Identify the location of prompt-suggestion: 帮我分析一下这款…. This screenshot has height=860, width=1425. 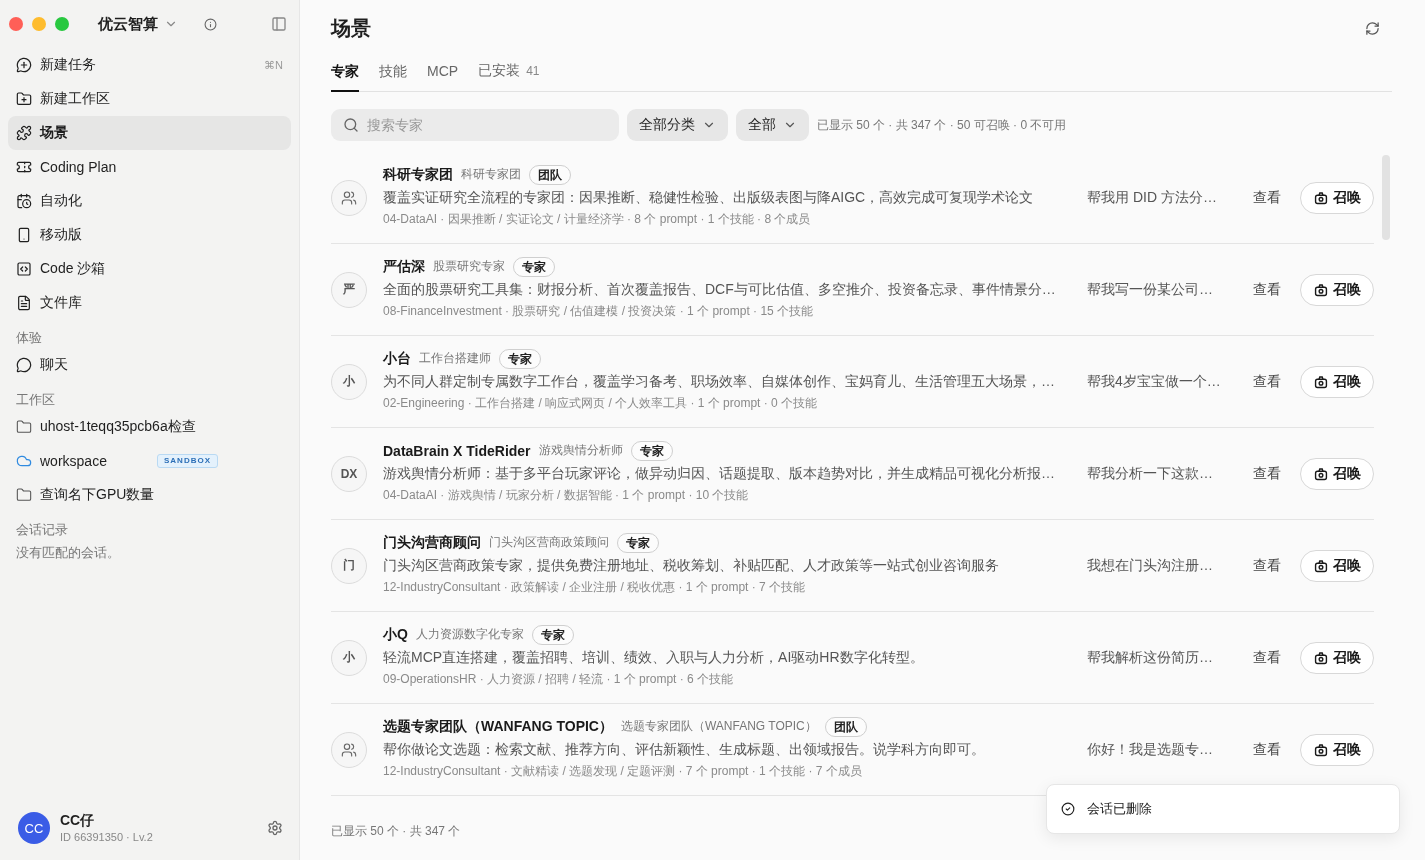
(1157, 473).